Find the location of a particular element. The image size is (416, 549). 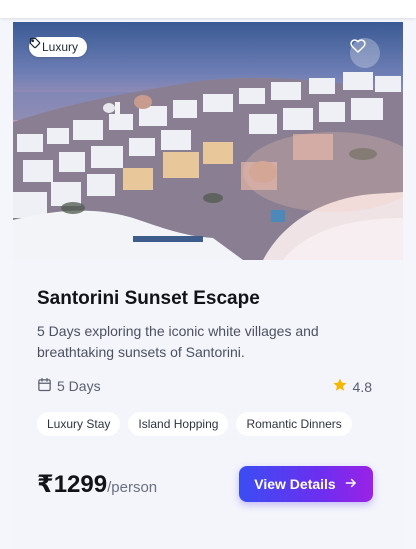

tour-price: ₹1299 /person is located at coordinates (97, 484).